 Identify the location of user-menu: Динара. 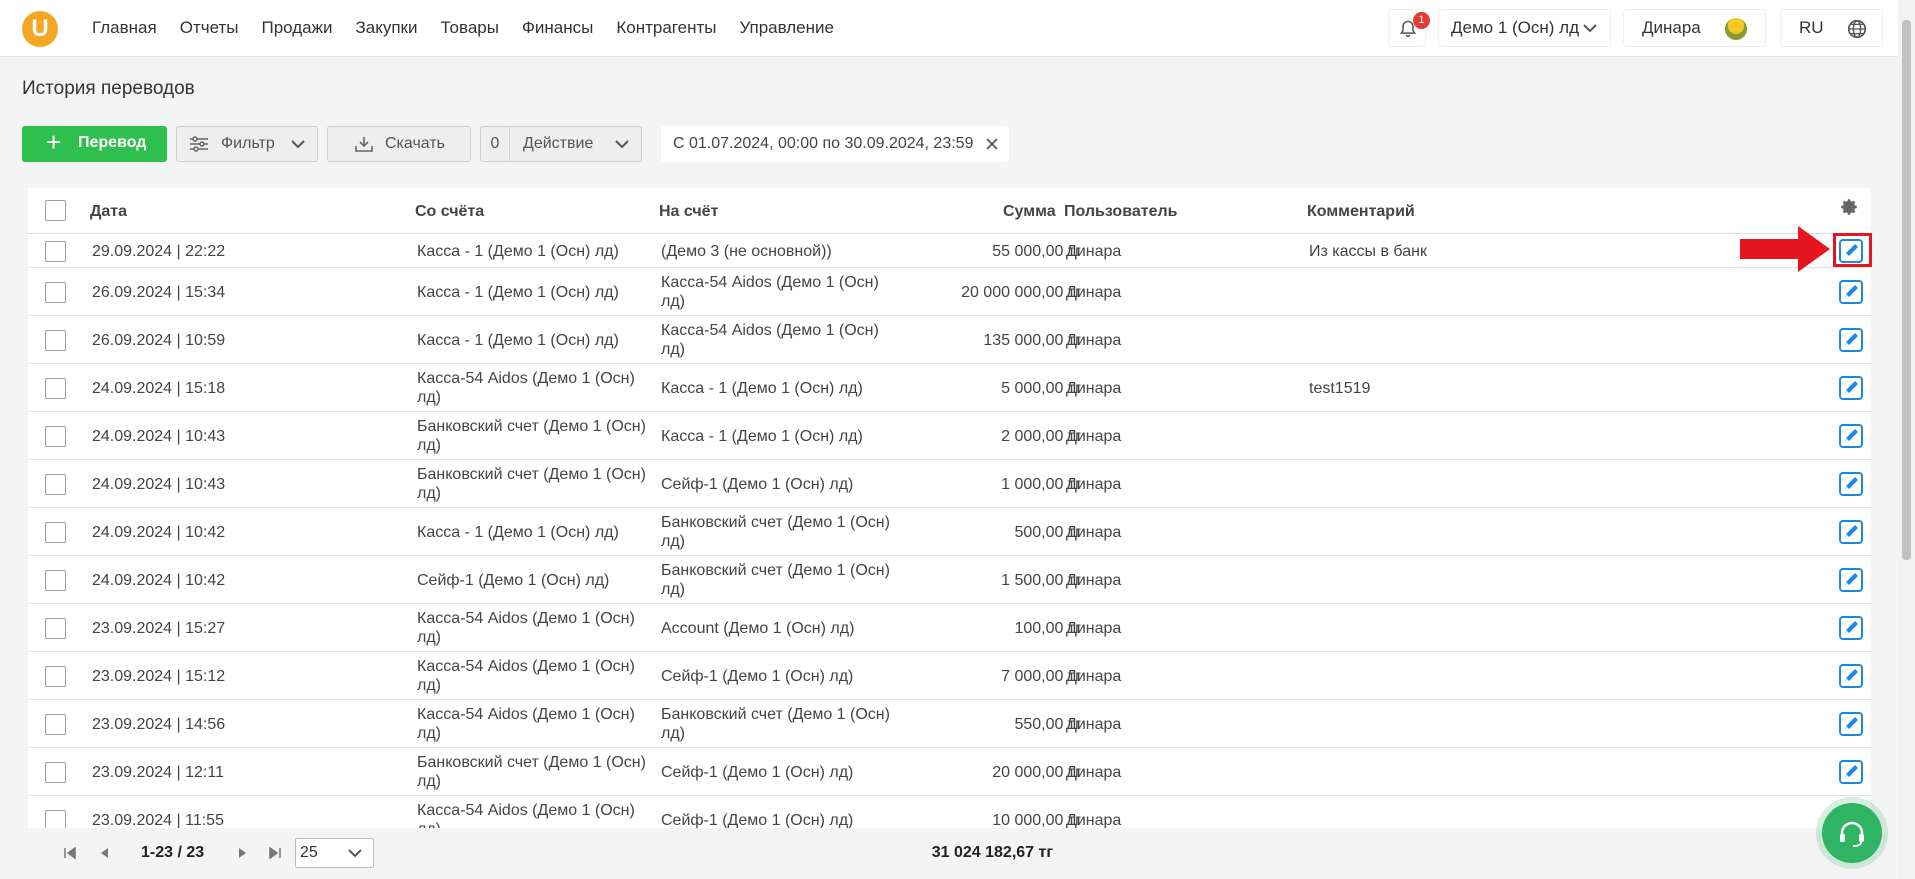
(1694, 28).